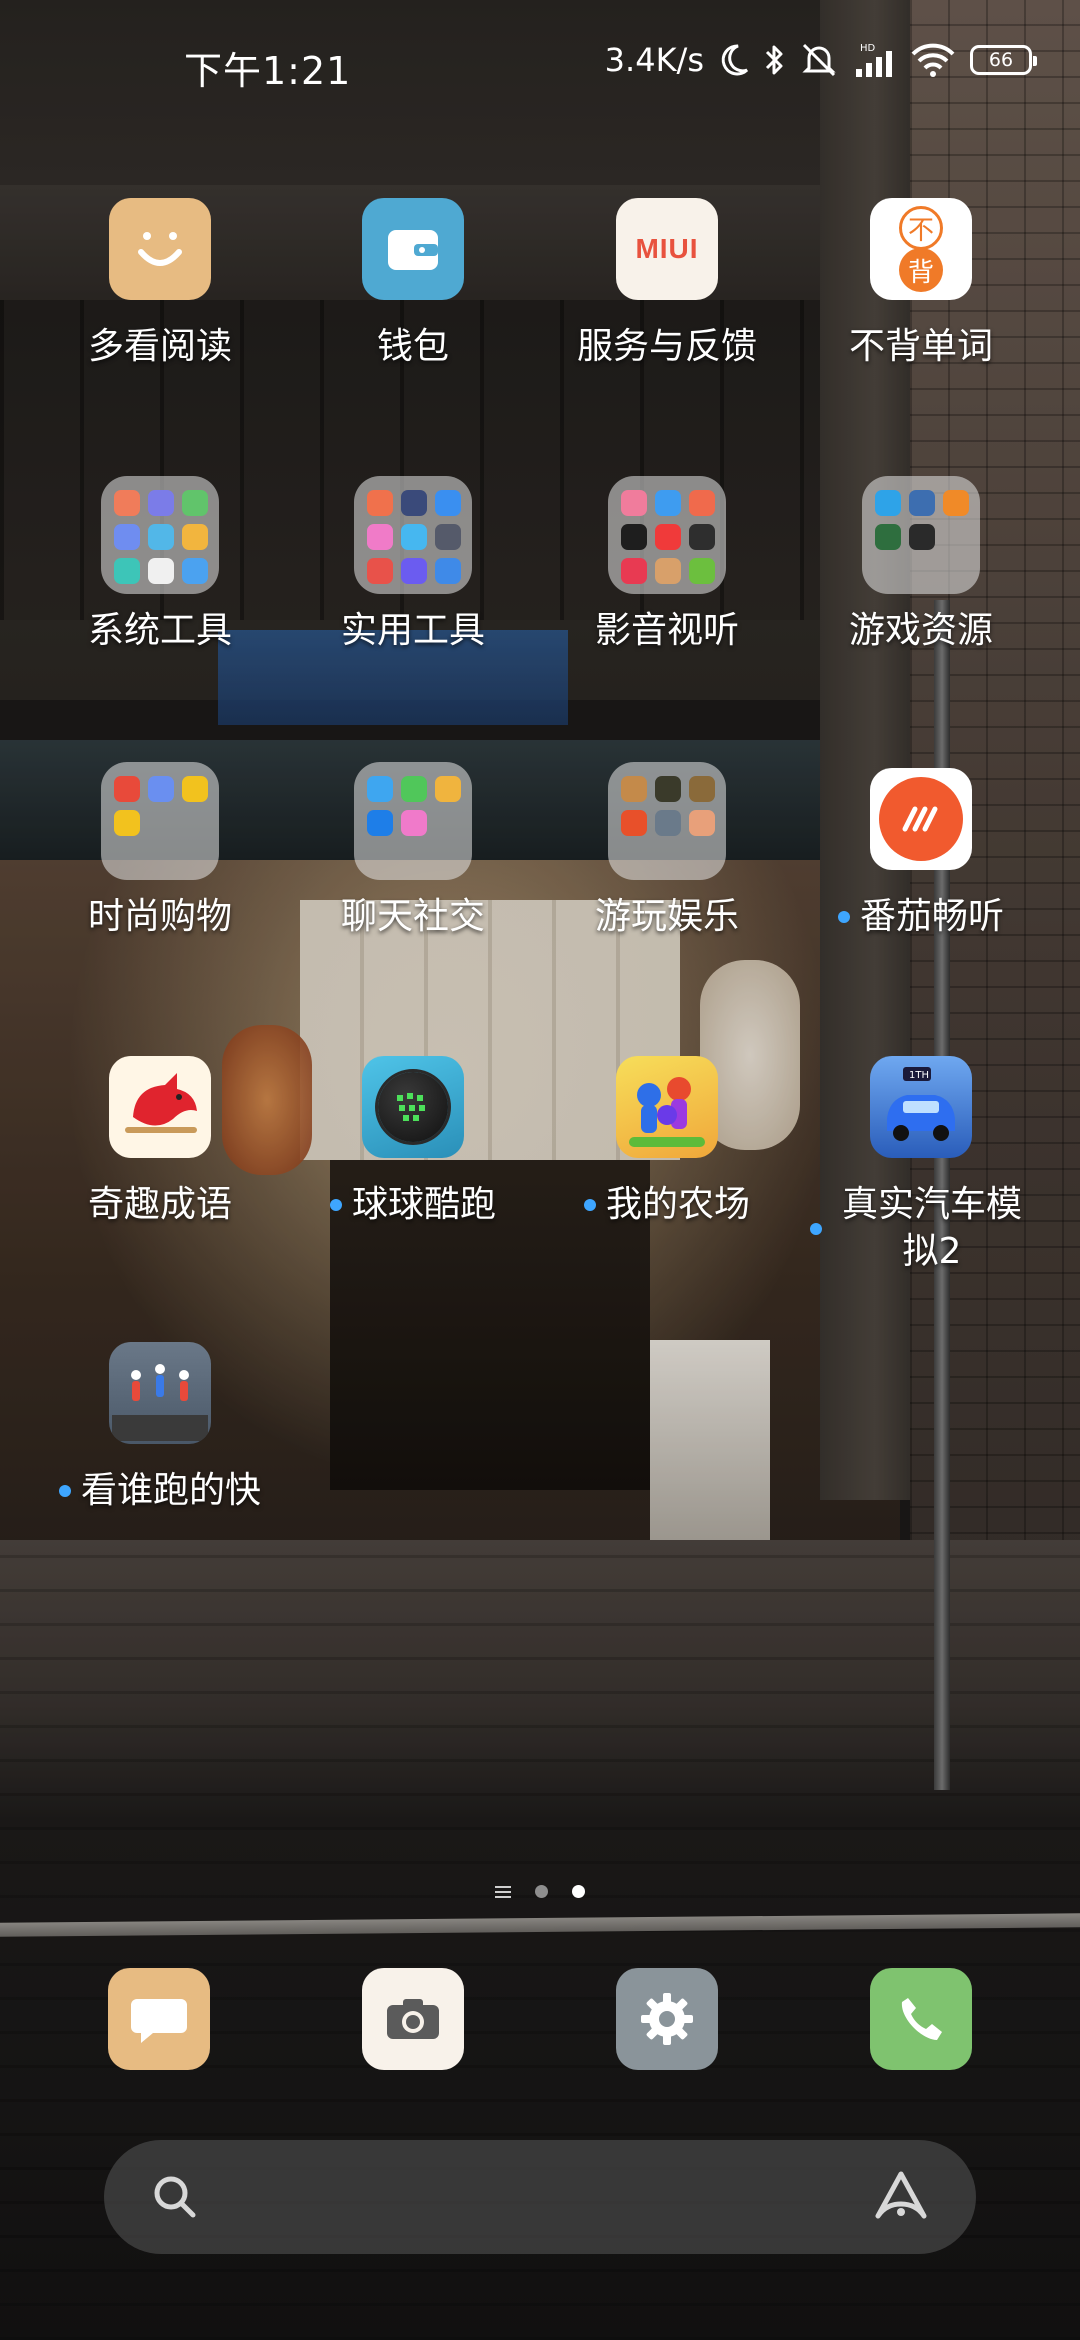  I want to click on bubei-words-icon: 不 背, so click(921, 249).